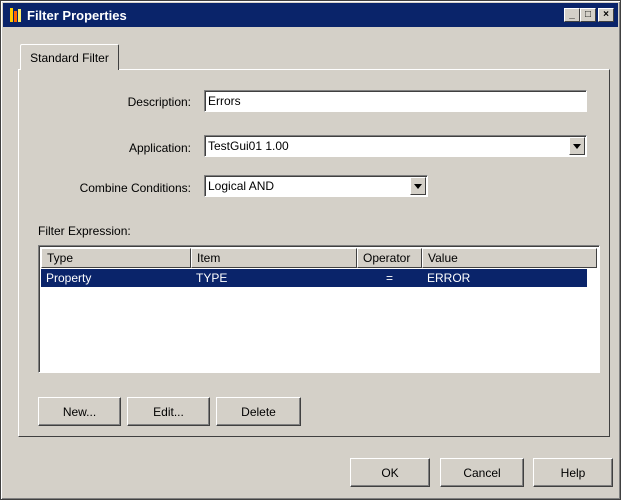  Describe the element at coordinates (389, 278) in the screenshot. I see `cell-operator: =` at that location.